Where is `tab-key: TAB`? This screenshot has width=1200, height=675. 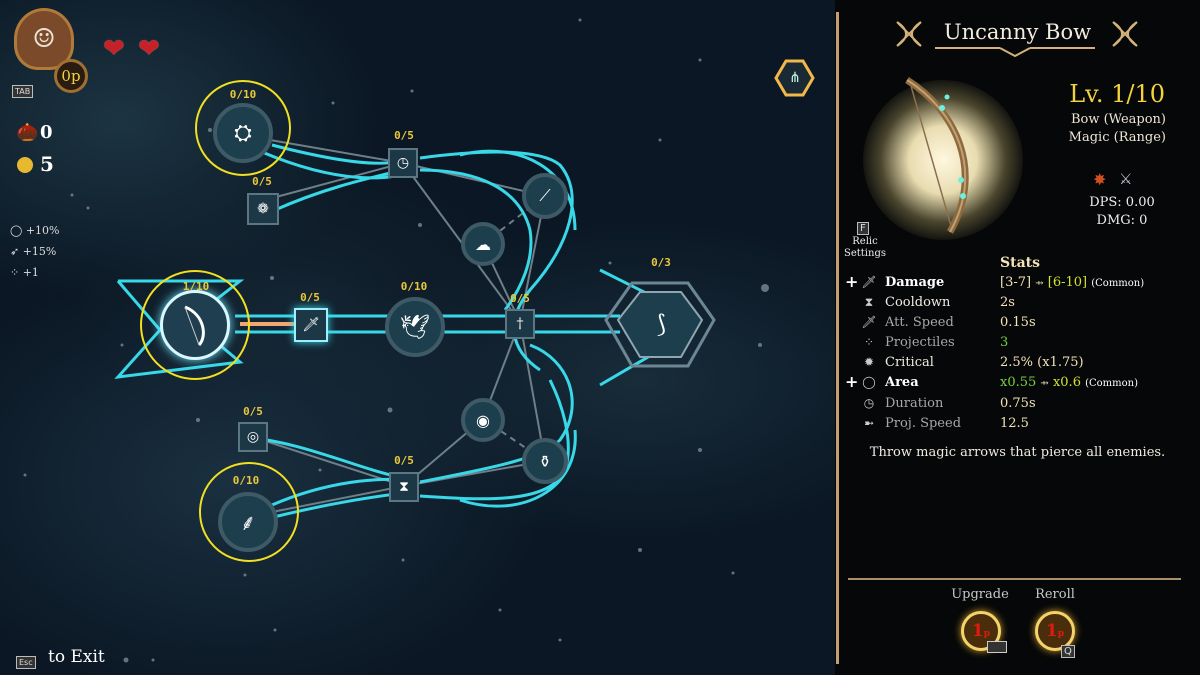 tab-key: TAB is located at coordinates (23, 88).